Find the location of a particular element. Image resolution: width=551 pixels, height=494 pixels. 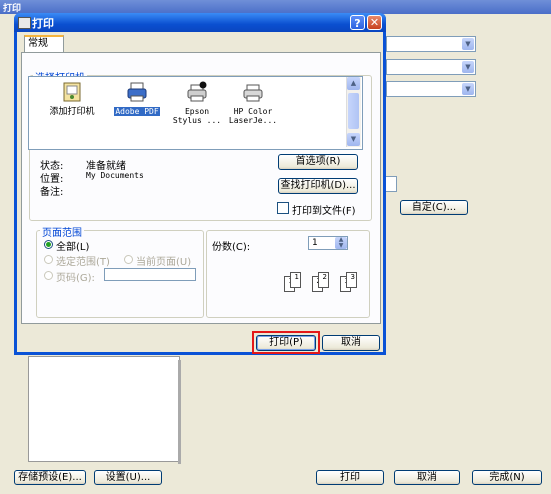

dialog-title: 打印 is located at coordinates (43, 23).